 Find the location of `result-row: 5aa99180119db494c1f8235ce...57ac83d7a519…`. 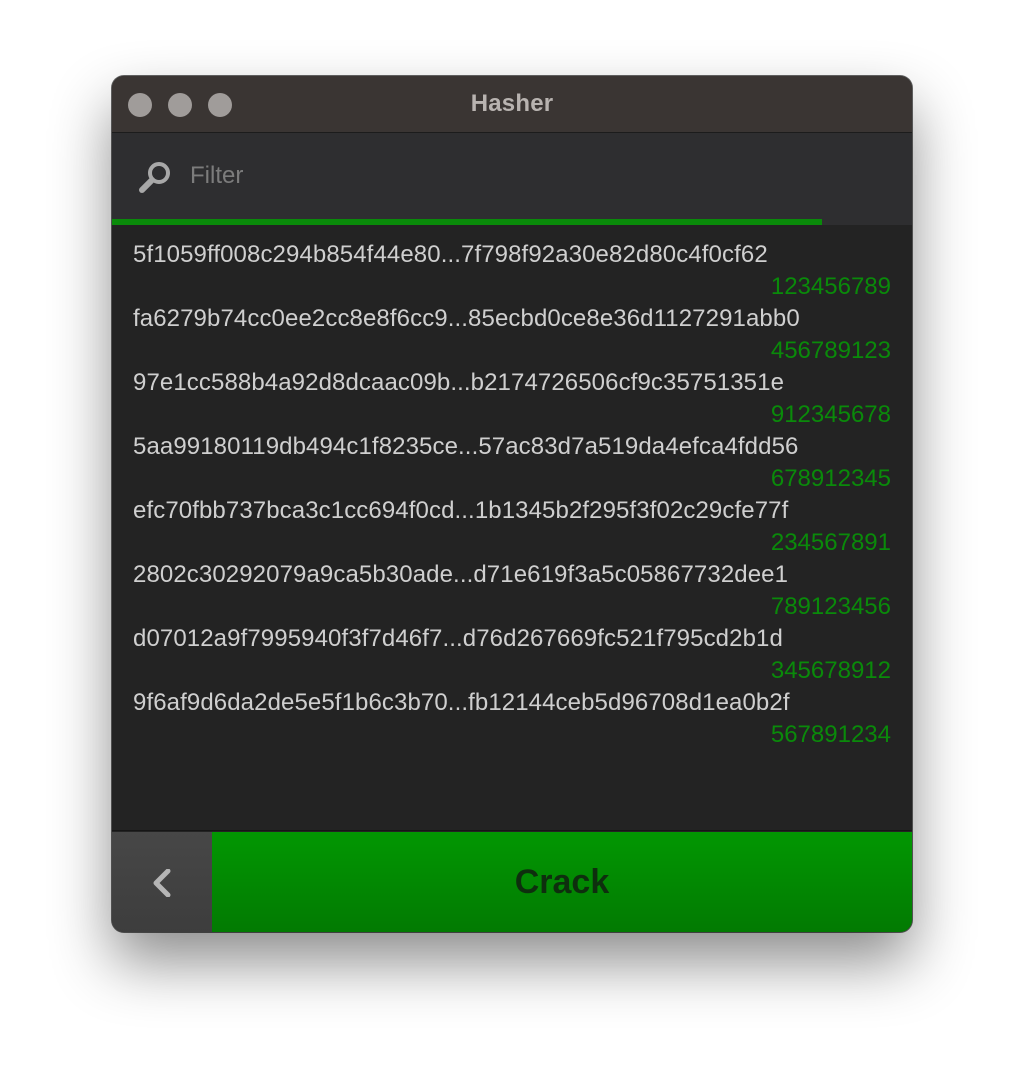

result-row: 5aa99180119db494c1f8235ce...57ac83d7a519… is located at coordinates (512, 454).